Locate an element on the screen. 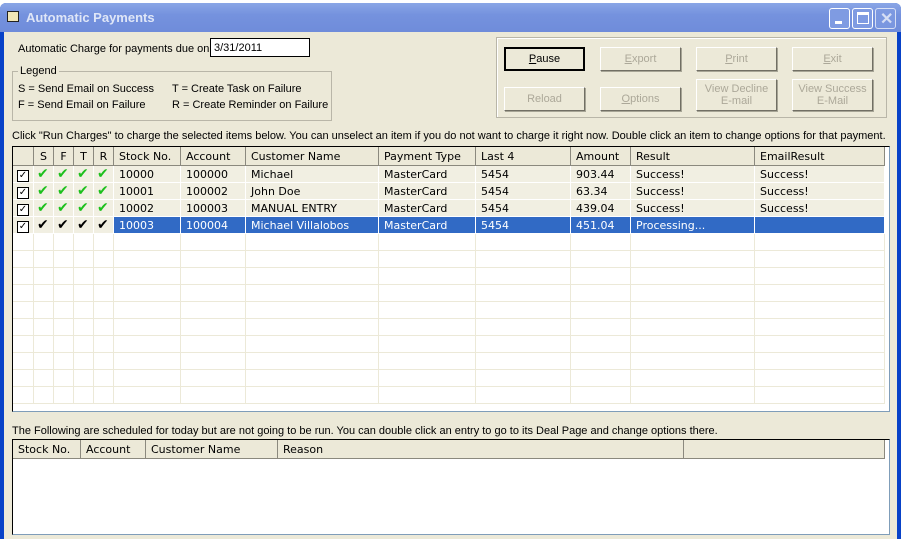  minimize-button is located at coordinates (839, 18).